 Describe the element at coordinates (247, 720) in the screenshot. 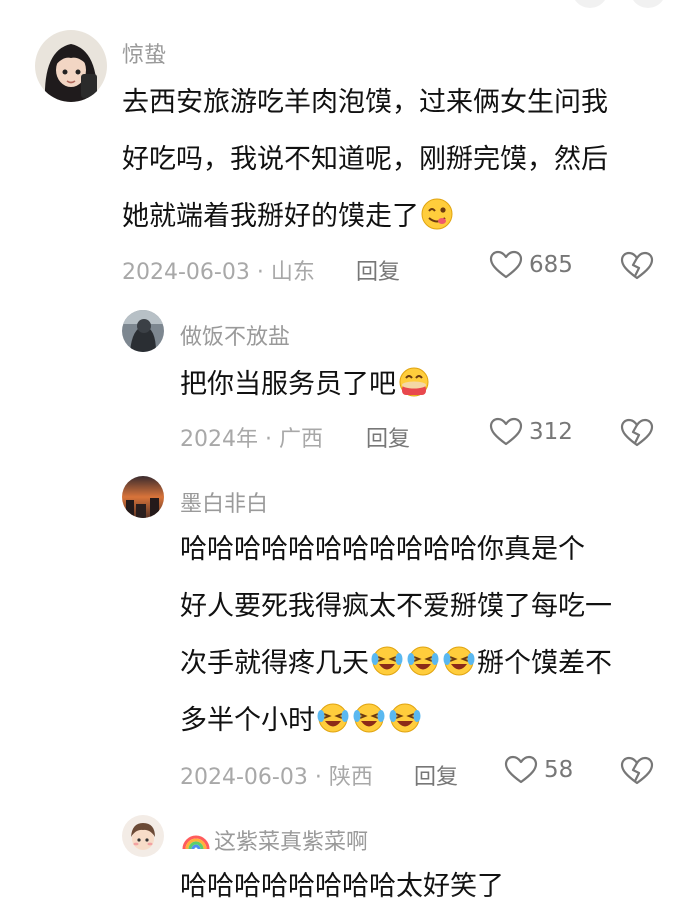

I see `comment-line: 多半个小时` at that location.